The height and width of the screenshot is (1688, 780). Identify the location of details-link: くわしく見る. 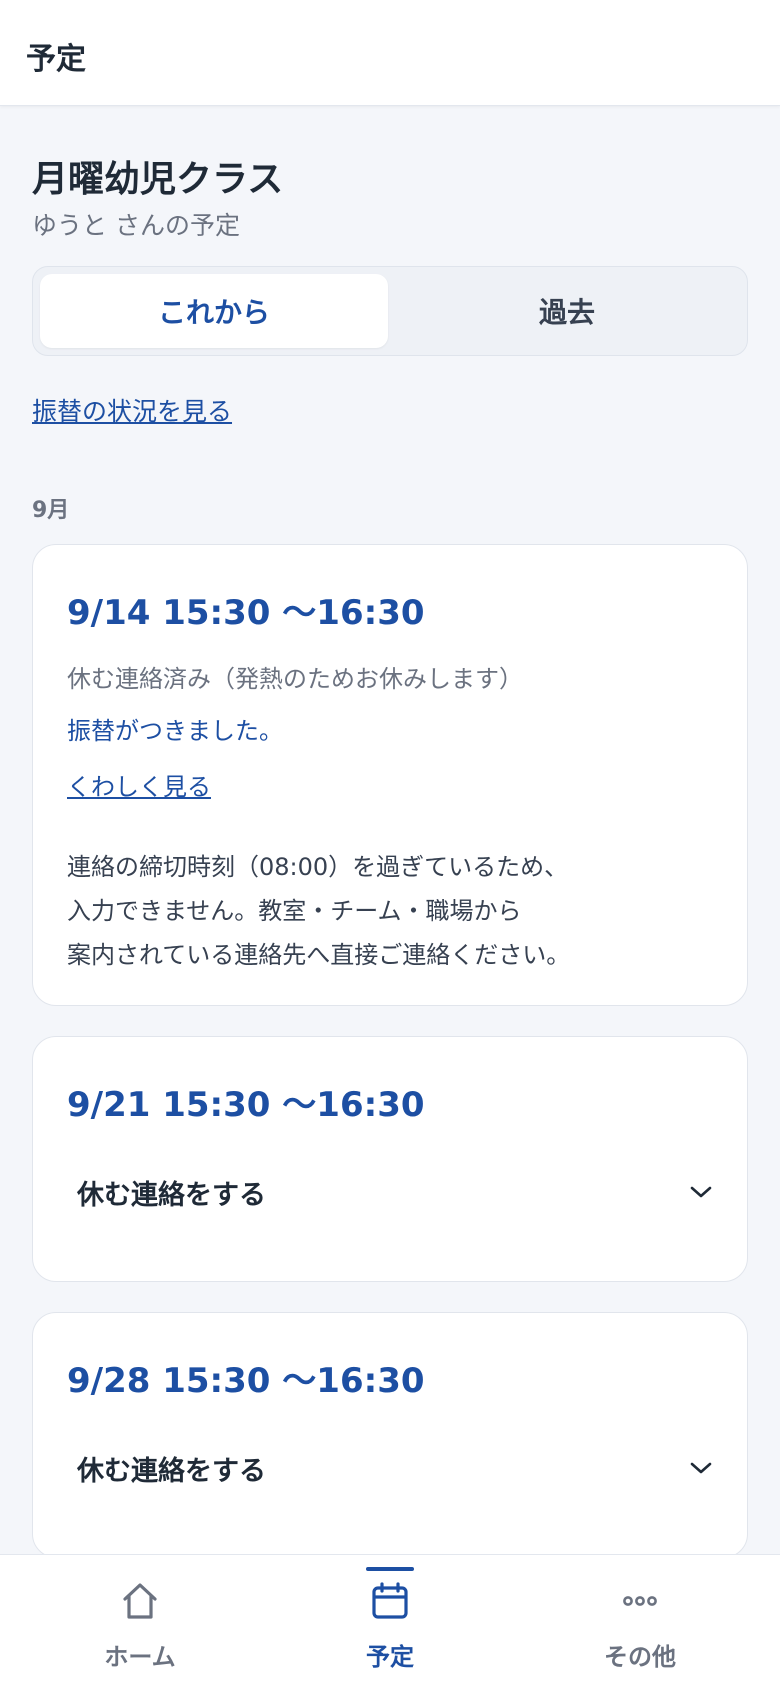
(139, 784).